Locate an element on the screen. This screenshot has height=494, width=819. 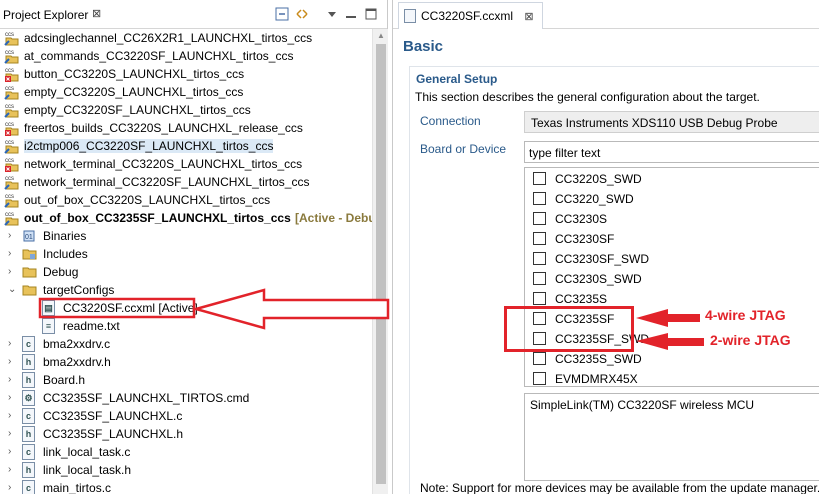
section-title: General Setup is located at coordinates (457, 79).